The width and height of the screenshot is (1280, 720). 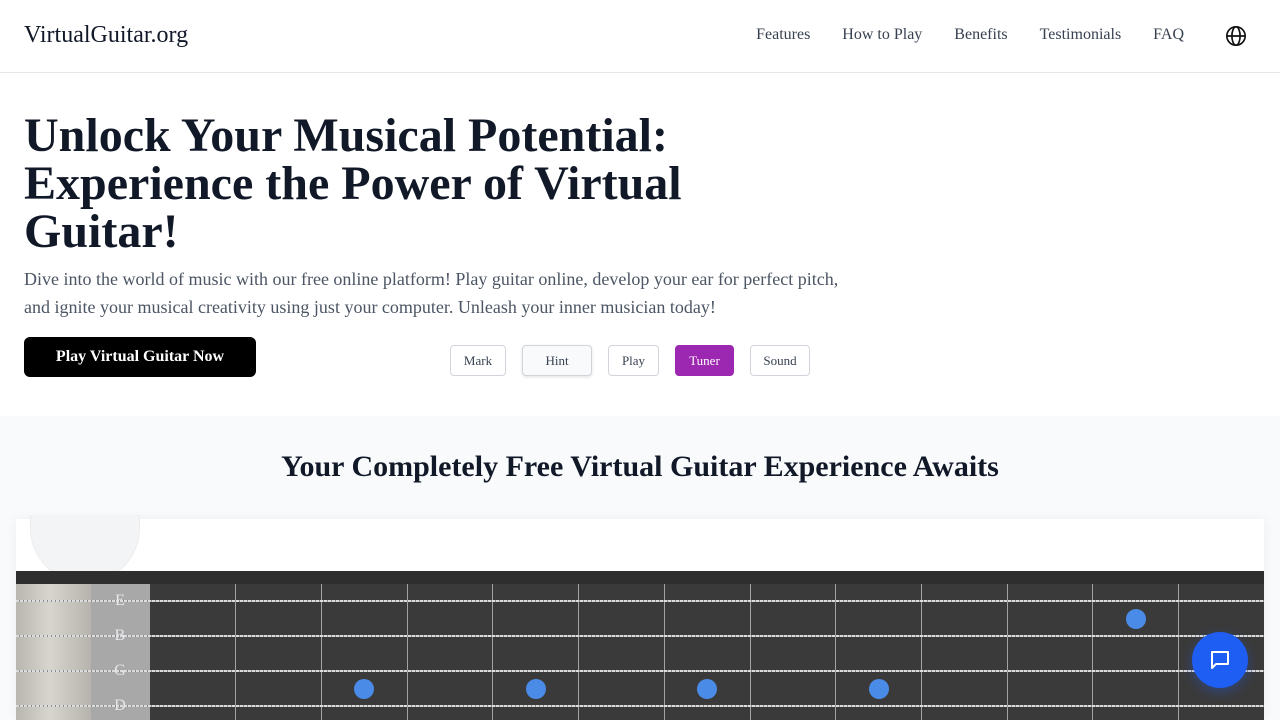 I want to click on guitar-string-g, so click(x=640, y=671).